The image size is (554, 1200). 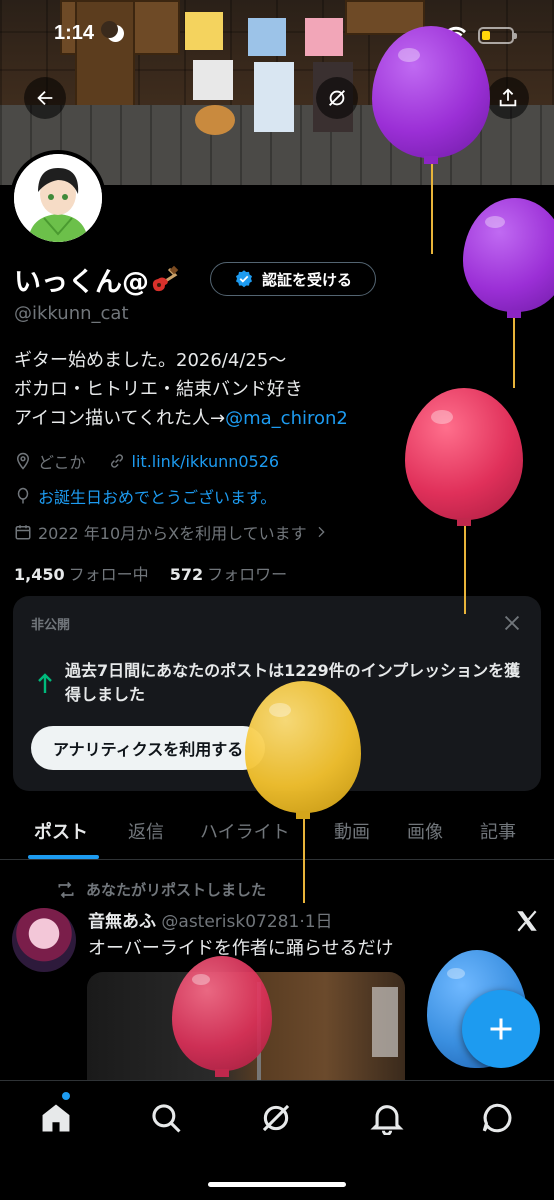 I want to click on link-icon, so click(x=116, y=461).